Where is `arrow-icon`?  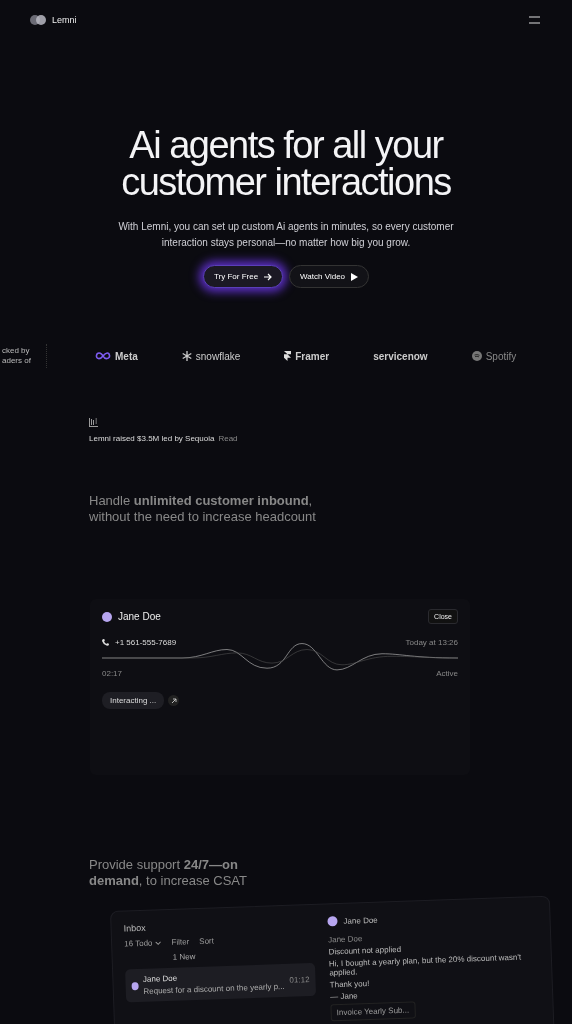 arrow-icon is located at coordinates (268, 276).